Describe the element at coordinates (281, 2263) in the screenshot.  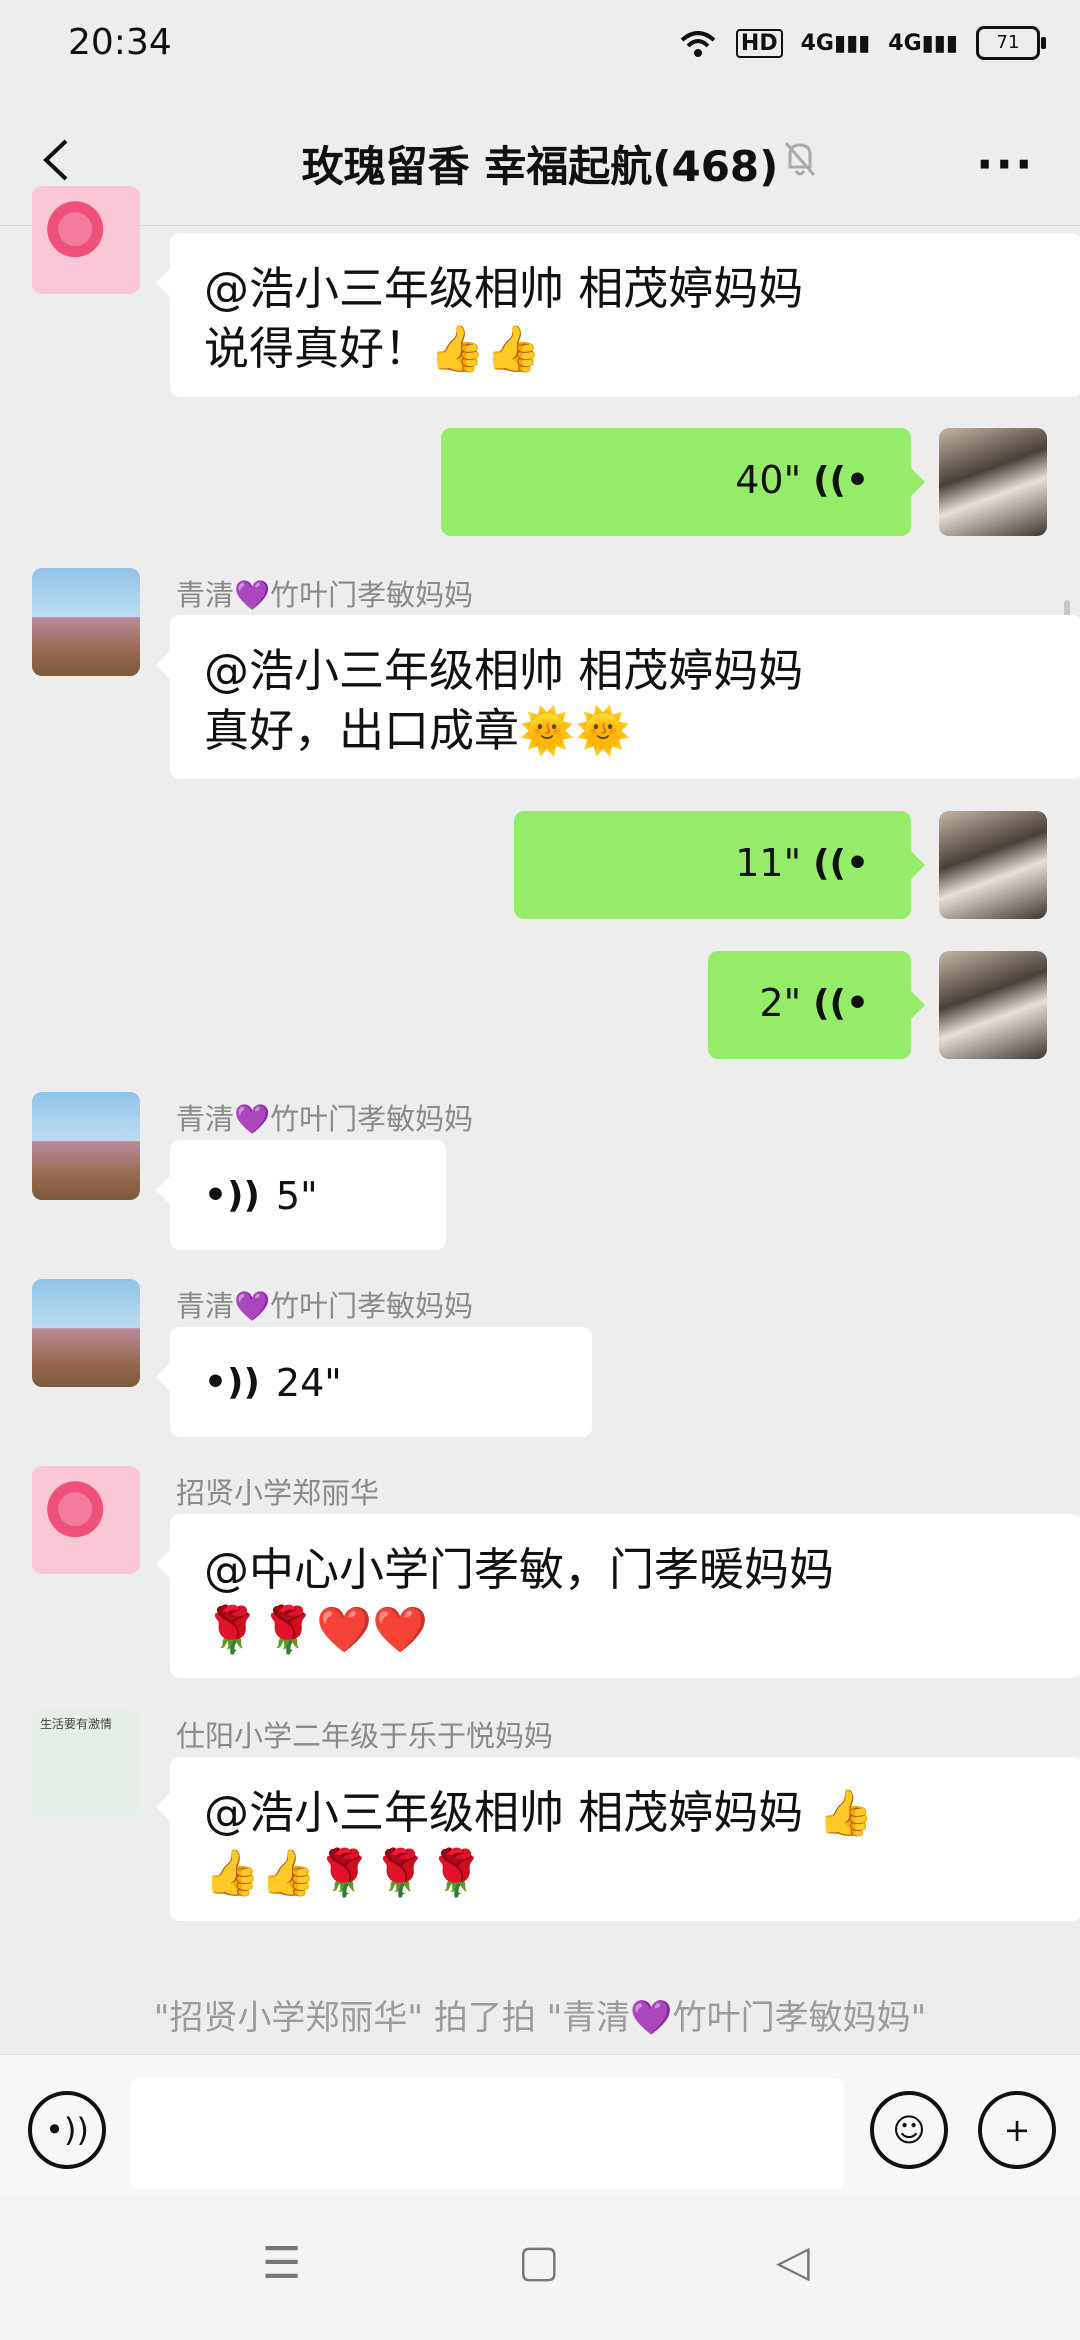
I see `menu-icon: ☰` at that location.